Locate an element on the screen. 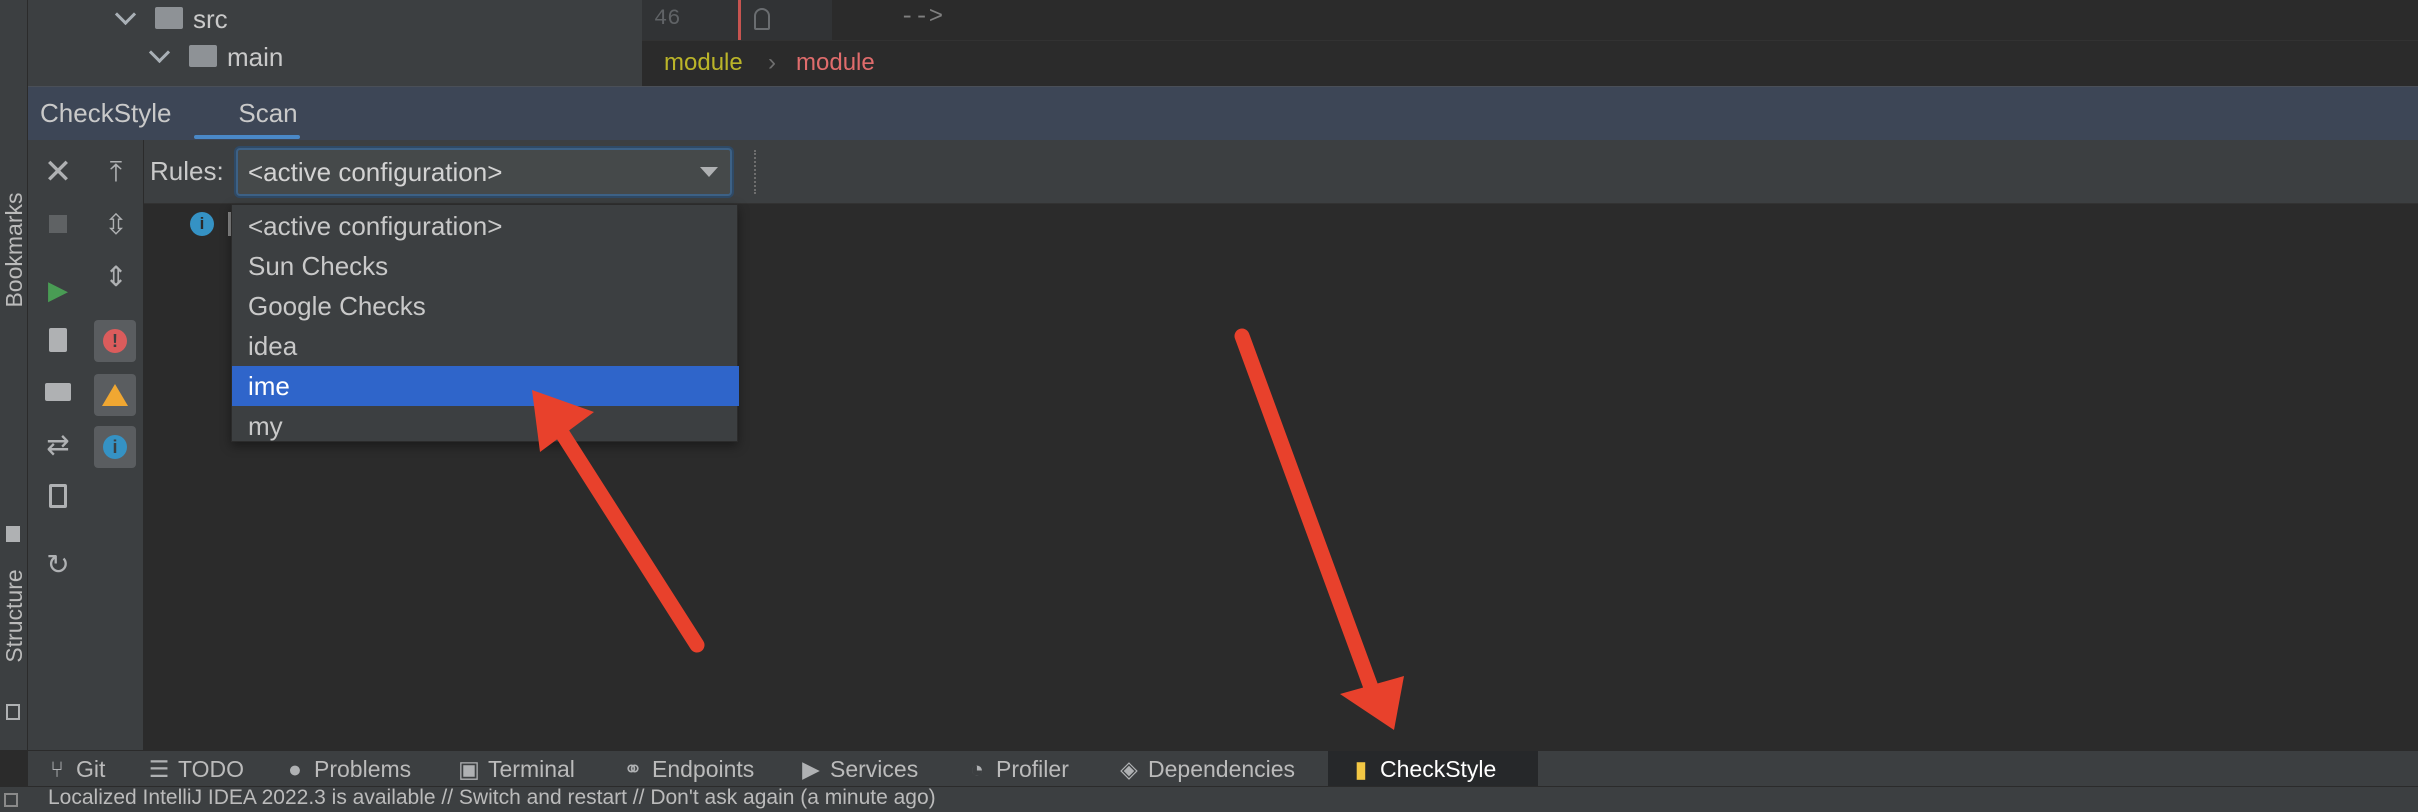 The width and height of the screenshot is (2418, 812). arrow-to-ime-option is located at coordinates (618, 521).